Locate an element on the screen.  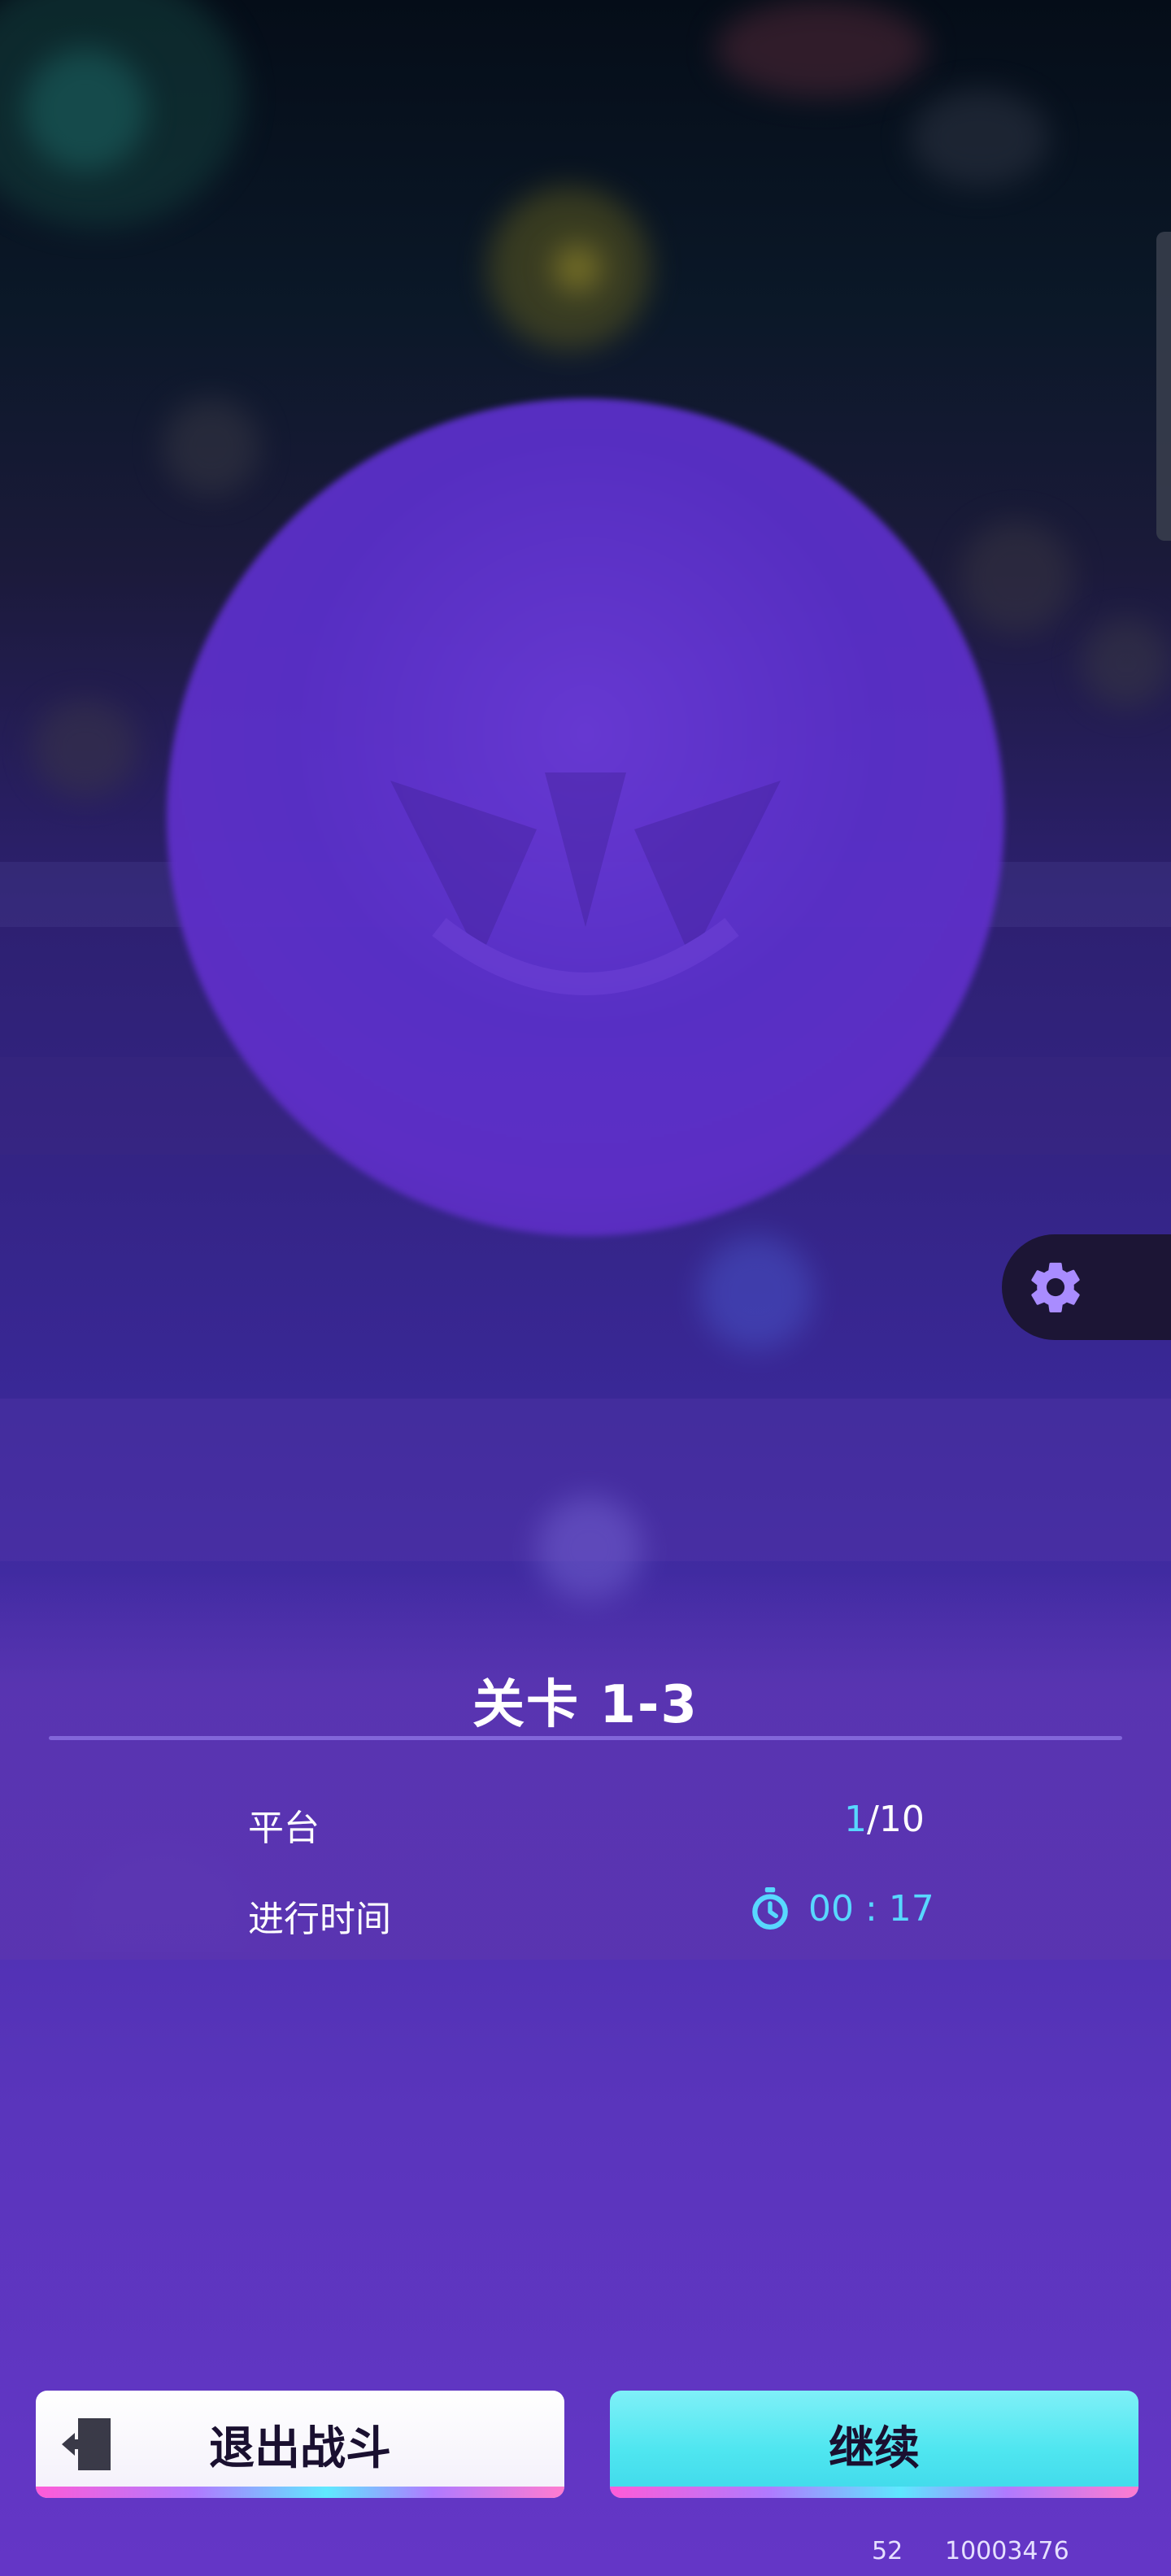
footer-number: 52 is located at coordinates (887, 2551).